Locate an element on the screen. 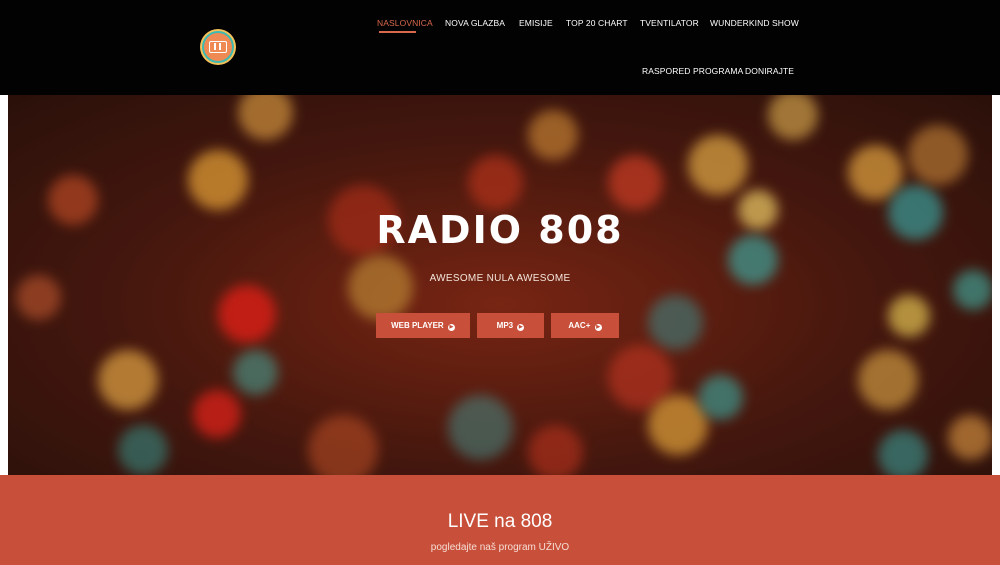 The image size is (1000, 565). live-subtitle: pogledajte naš program UŽIVO is located at coordinates (500, 547).